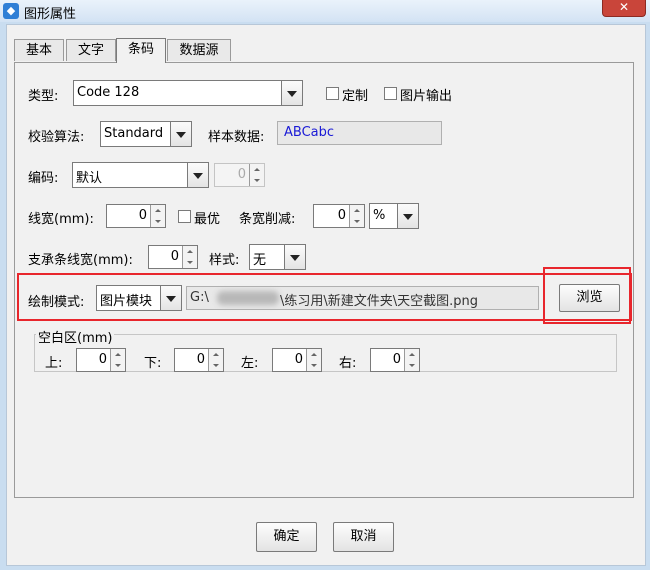 This screenshot has width=650, height=570. Describe the element at coordinates (260, 260) in the screenshot. I see `style-select-value: 无` at that location.